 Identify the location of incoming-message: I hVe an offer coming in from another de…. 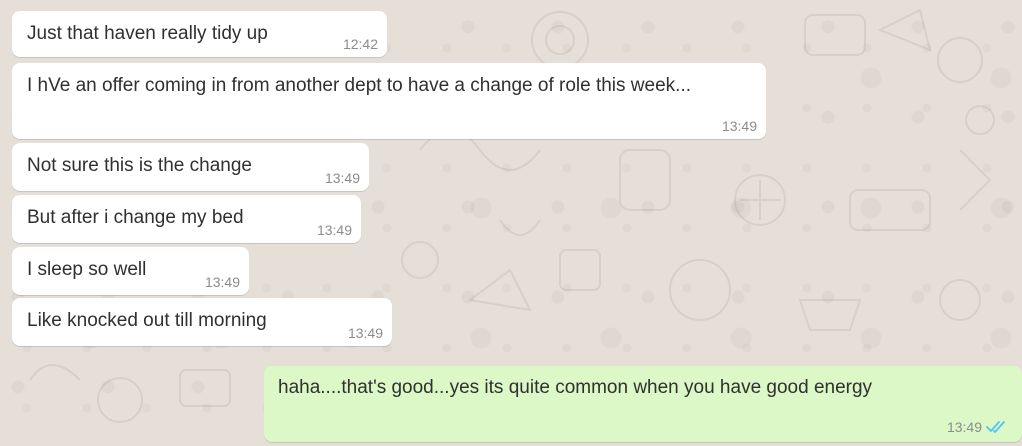
(389, 101).